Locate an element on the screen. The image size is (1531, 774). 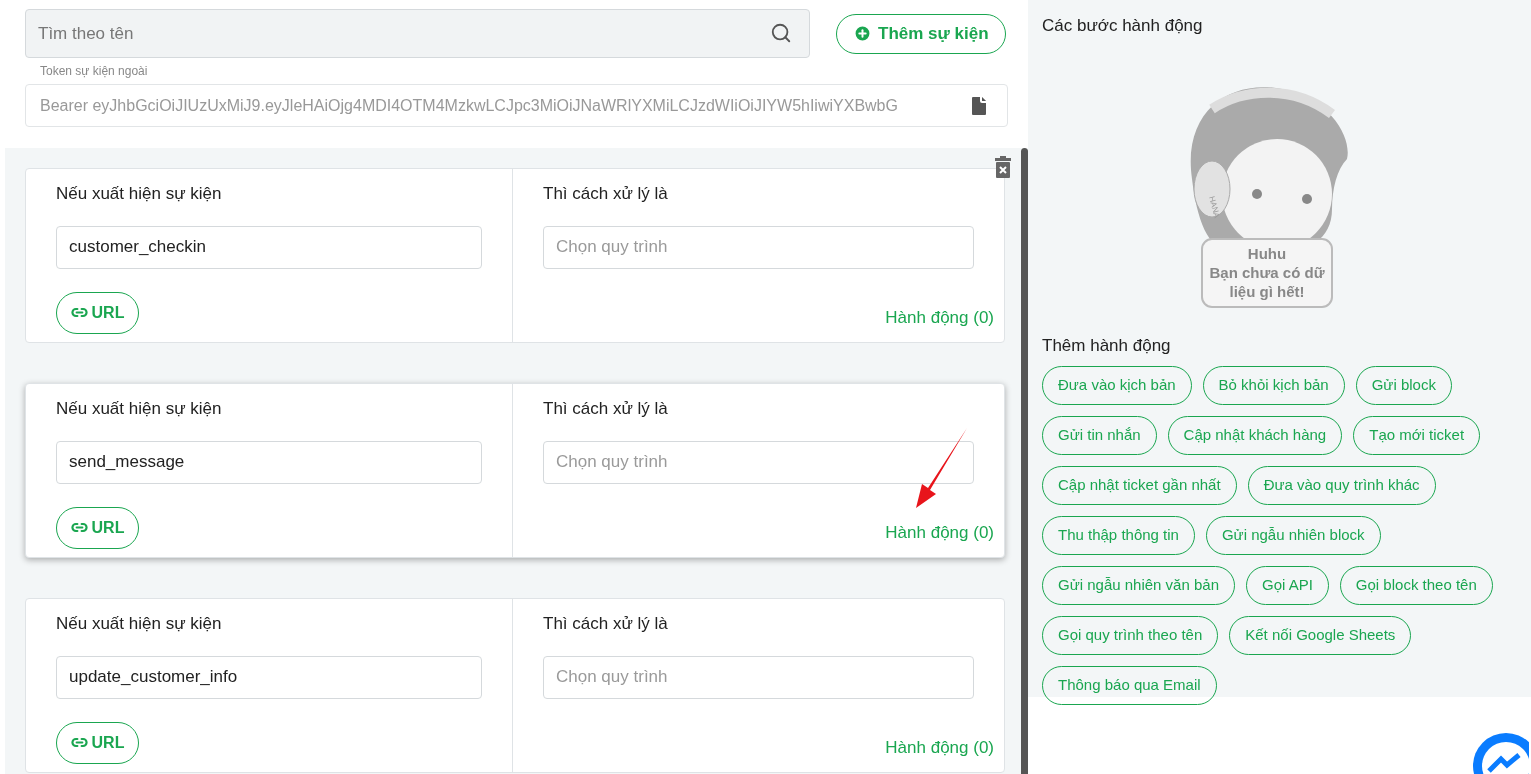
event-field: customer_checkin is located at coordinates (269, 247).